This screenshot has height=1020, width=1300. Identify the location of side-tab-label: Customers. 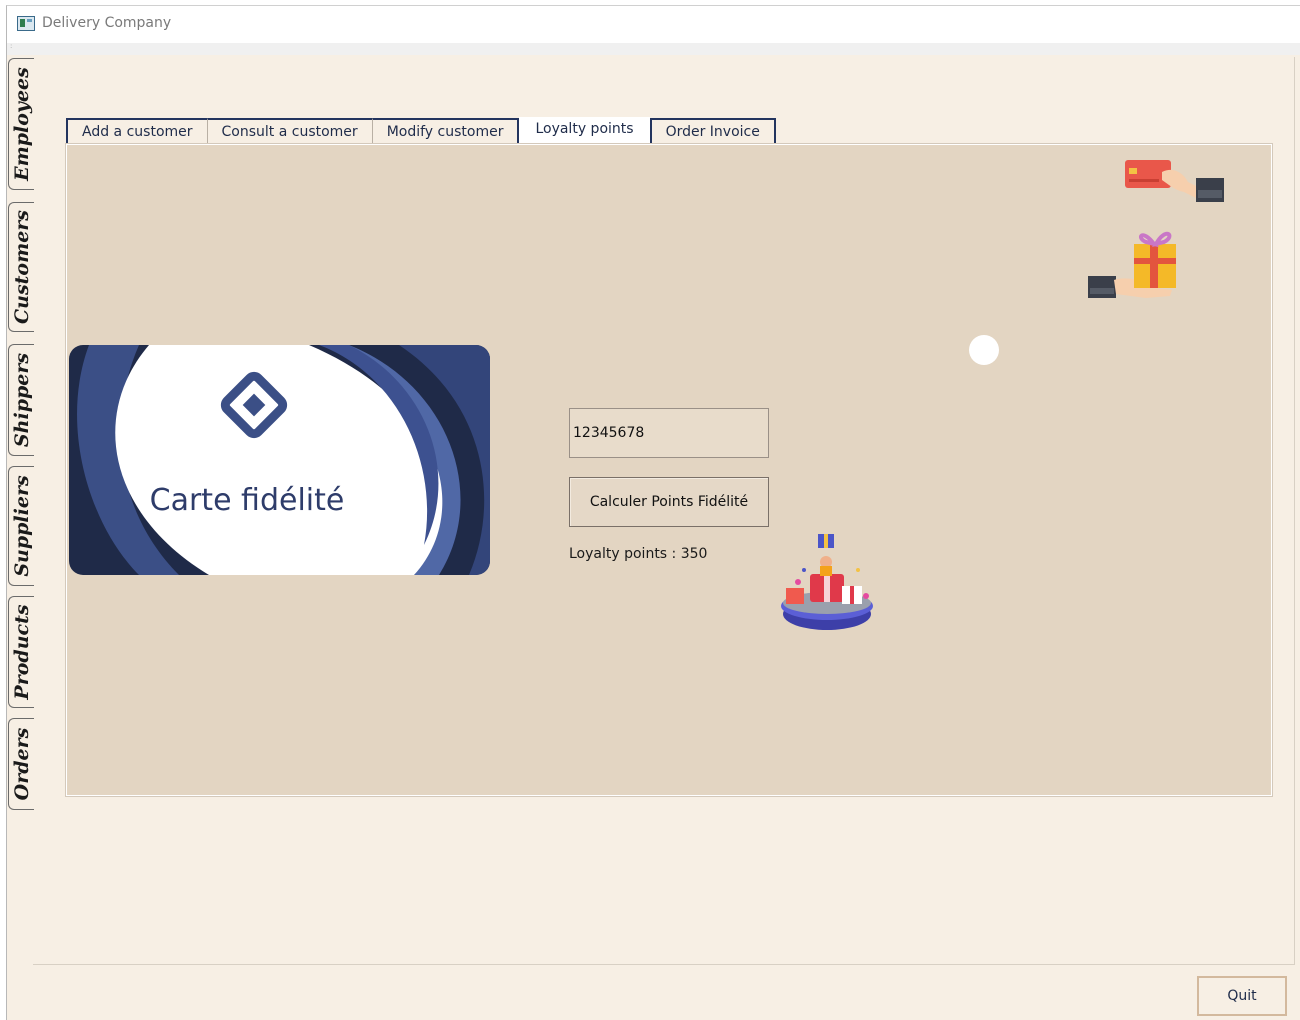
(21, 267).